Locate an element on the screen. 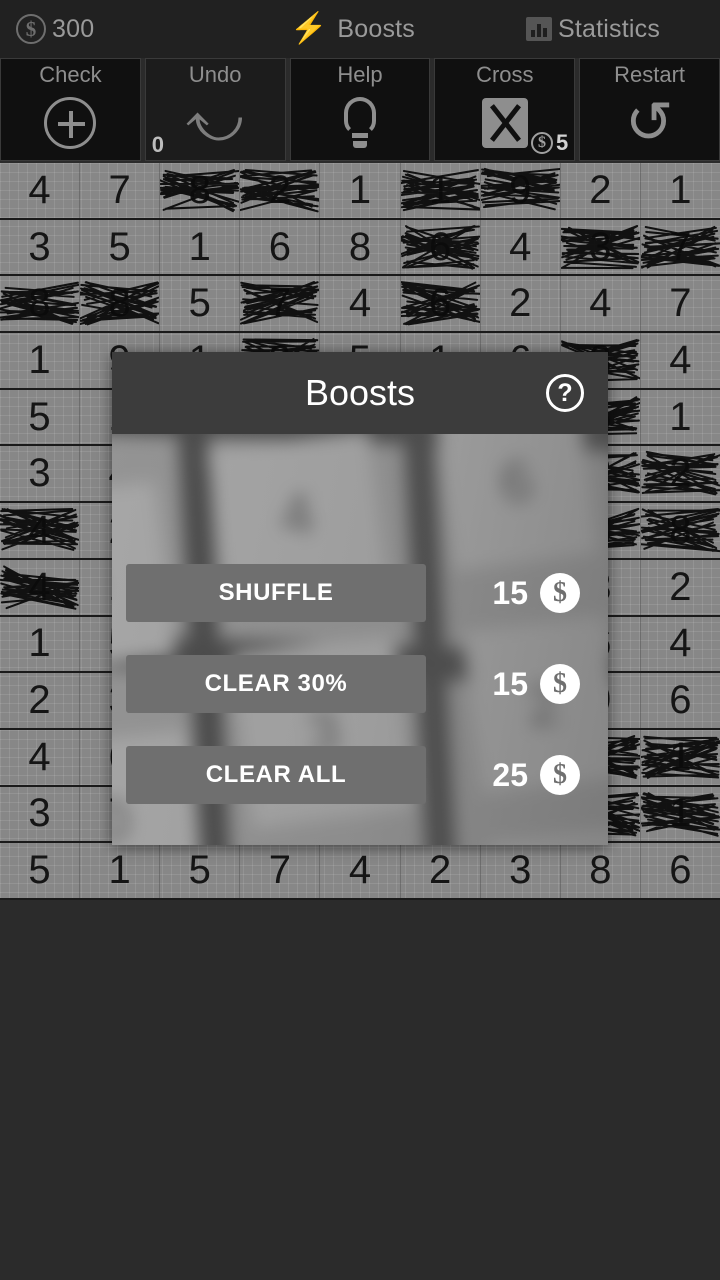 This screenshot has height=1280, width=720. help-button: Help is located at coordinates (360, 109).